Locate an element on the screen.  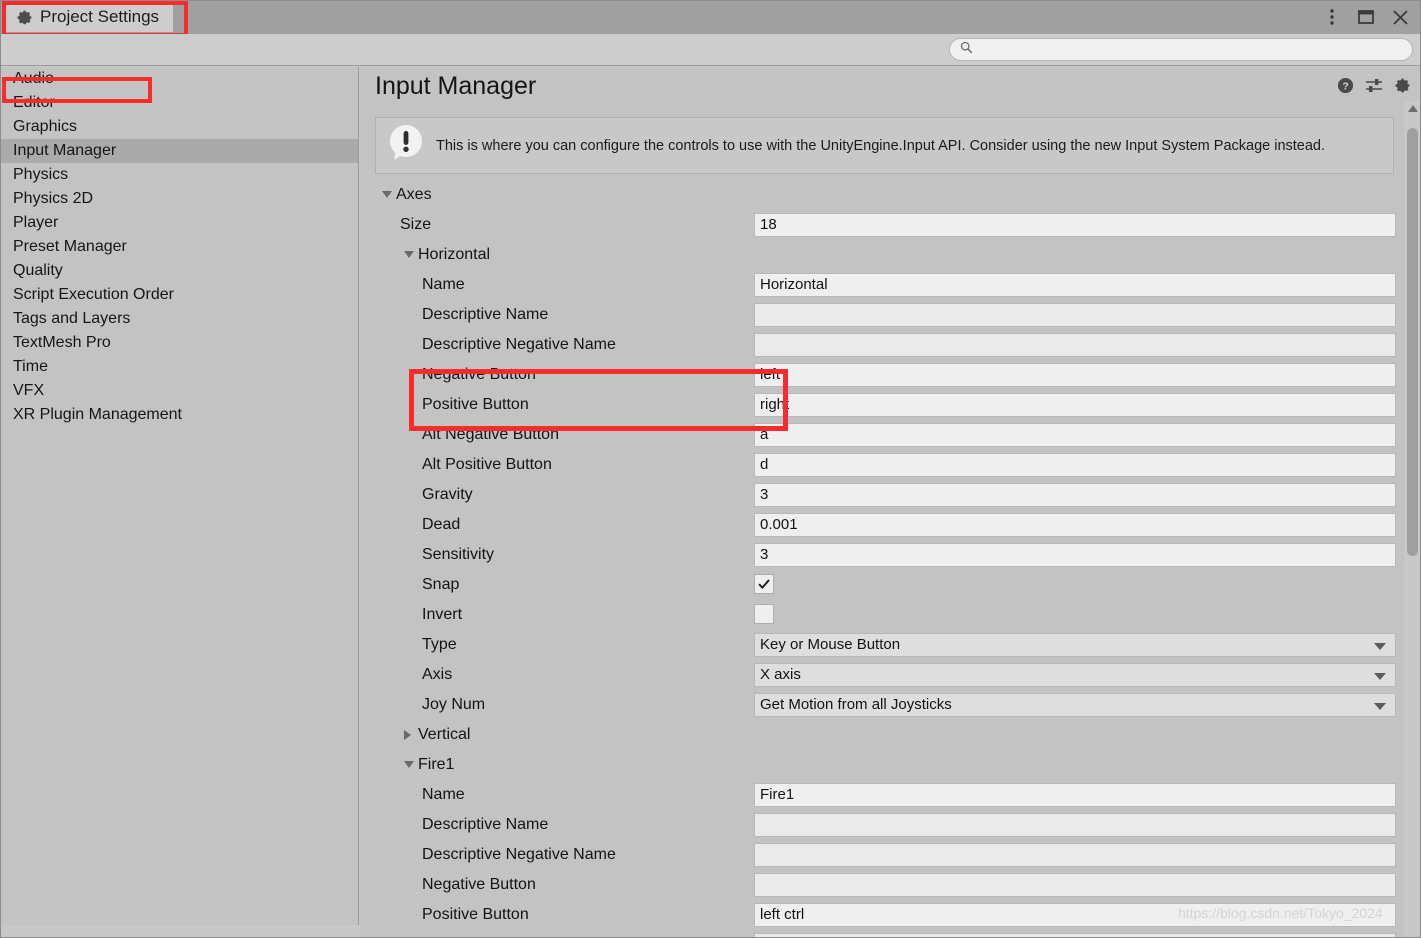
scrollbar-thumb is located at coordinates (1412, 342).